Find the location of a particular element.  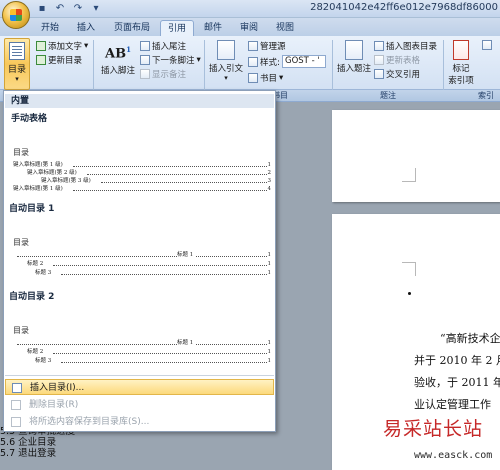

bibliography-button: 书目 ▾ is located at coordinates (265, 78).